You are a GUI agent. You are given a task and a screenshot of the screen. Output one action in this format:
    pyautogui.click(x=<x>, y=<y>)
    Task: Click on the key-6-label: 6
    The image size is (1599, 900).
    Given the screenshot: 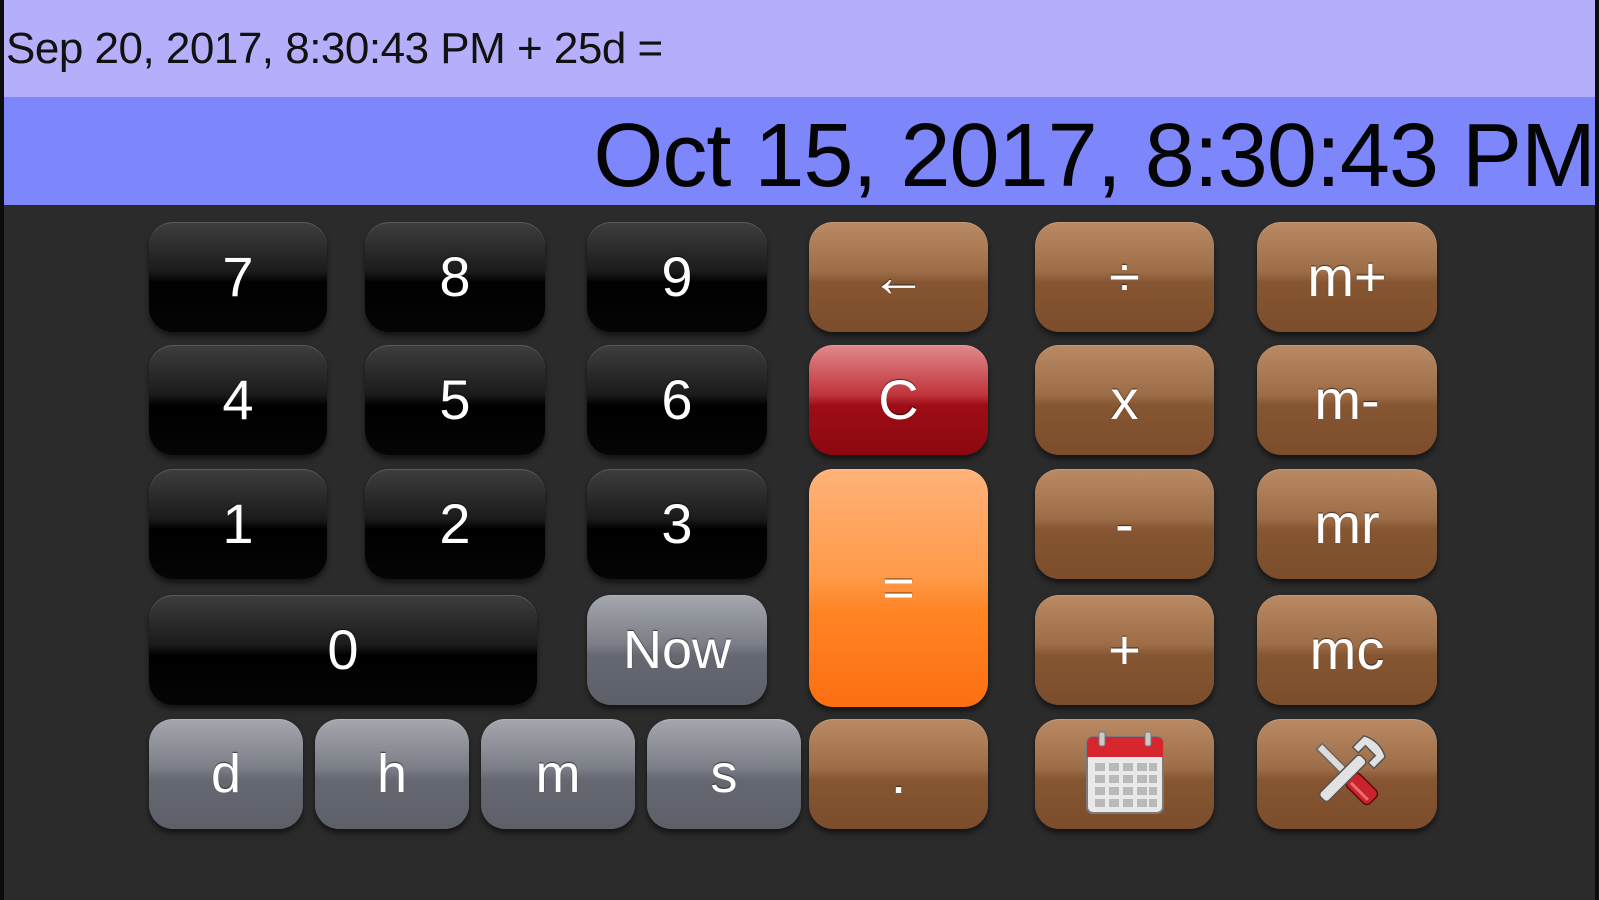 What is the action you would take?
    pyautogui.click(x=677, y=399)
    